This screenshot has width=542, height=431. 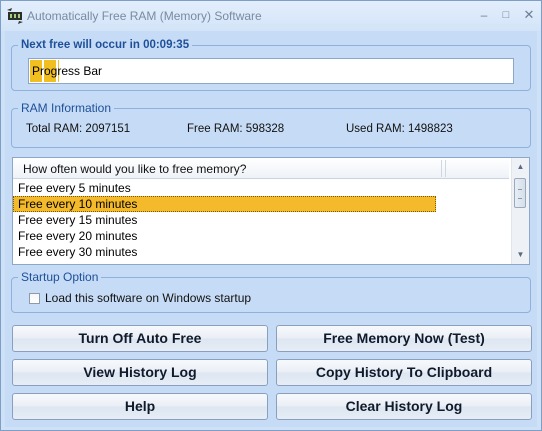 I want to click on list-scrollbar: ▲ ▼, so click(x=520, y=211).